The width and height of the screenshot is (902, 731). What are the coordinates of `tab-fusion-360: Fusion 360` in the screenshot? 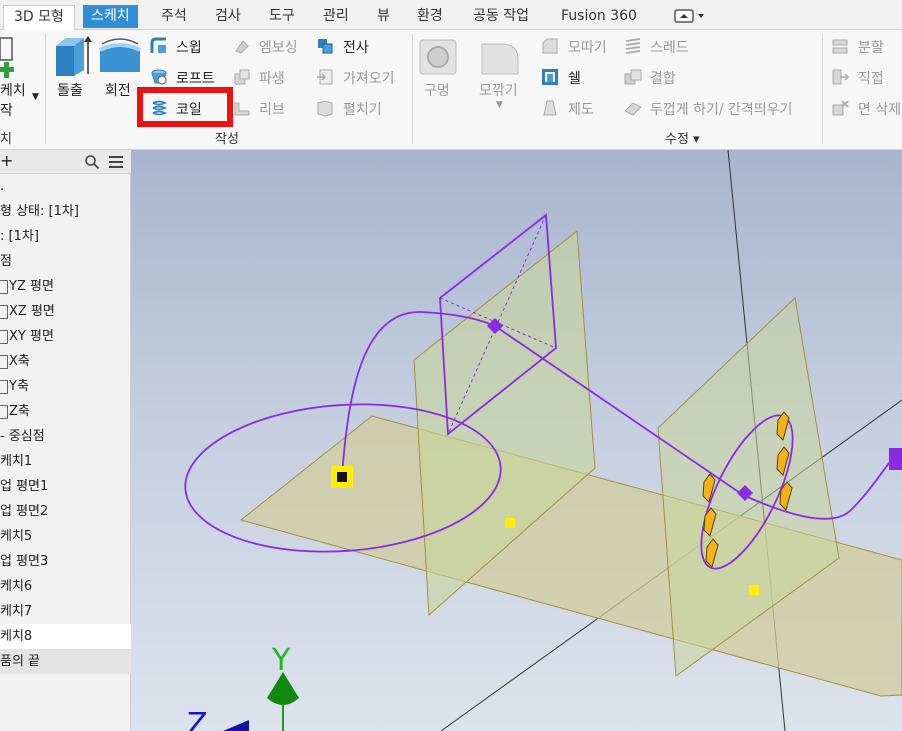 It's located at (599, 16).